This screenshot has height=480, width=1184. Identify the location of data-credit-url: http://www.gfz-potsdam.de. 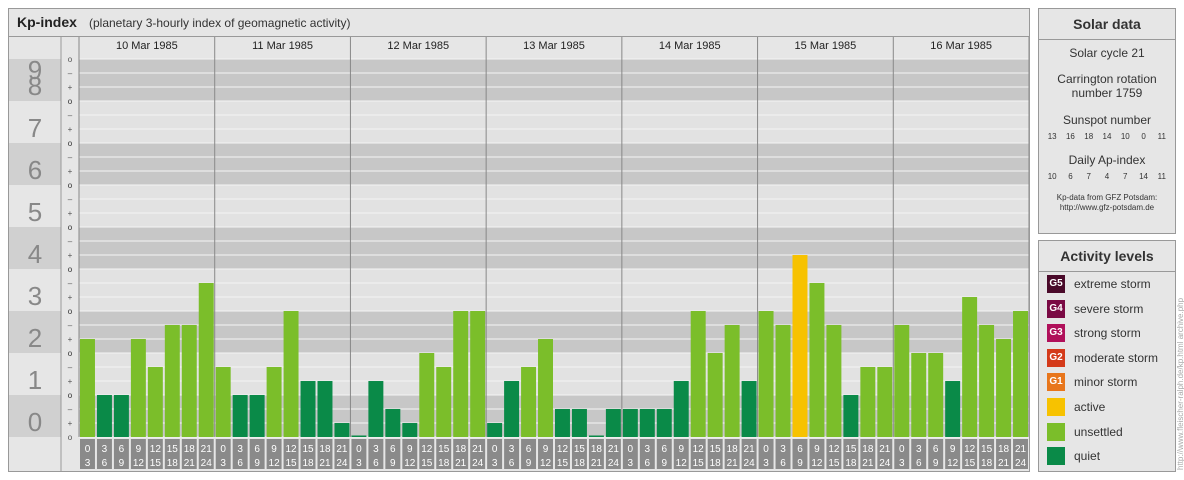
(1107, 207).